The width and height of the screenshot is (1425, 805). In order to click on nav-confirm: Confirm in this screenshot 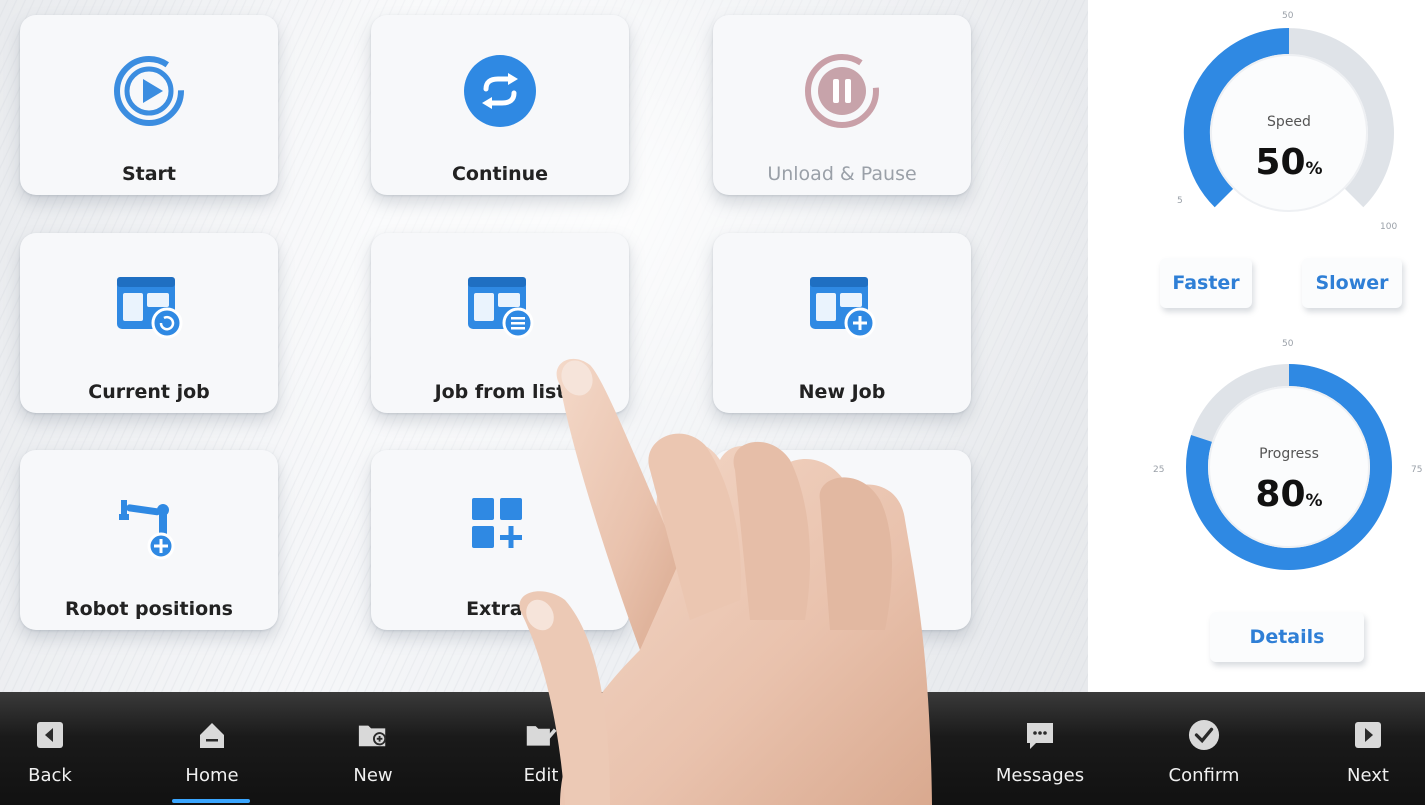, I will do `click(1204, 748)`.